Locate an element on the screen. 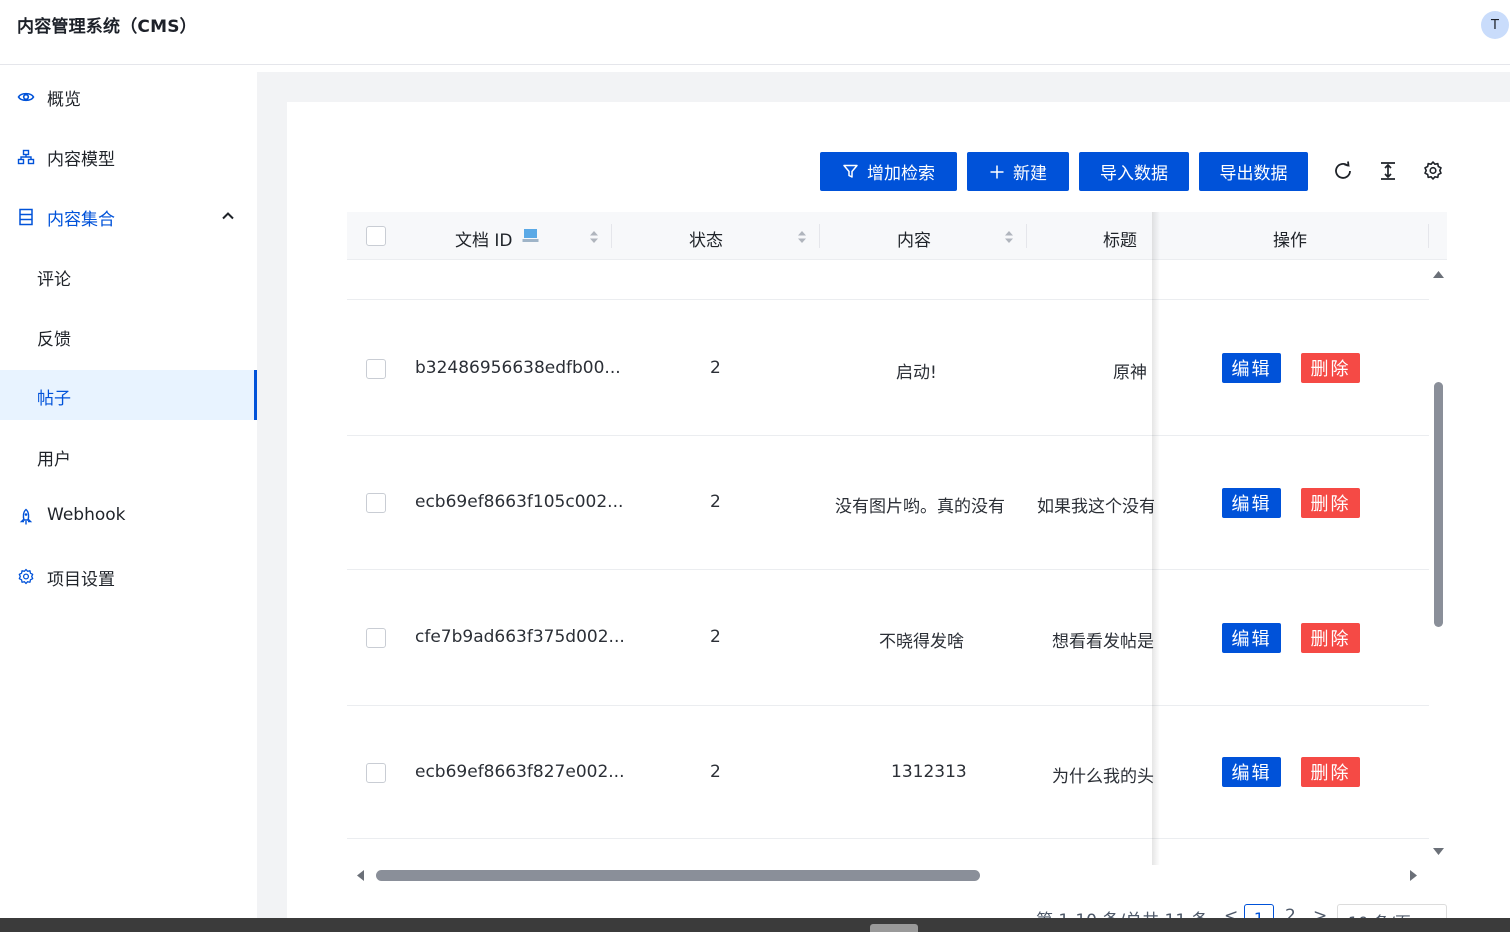 The width and height of the screenshot is (1510, 932). sidebar-item-label: 内容集合 is located at coordinates (81, 220).